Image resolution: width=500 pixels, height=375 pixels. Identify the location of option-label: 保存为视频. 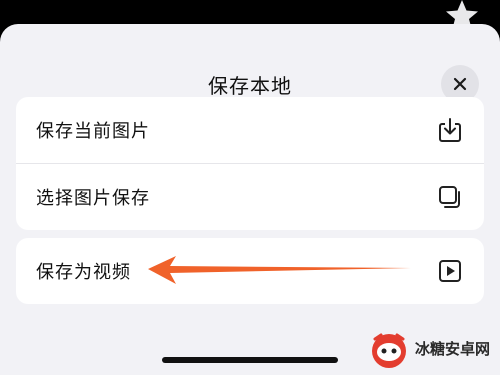
(83, 272).